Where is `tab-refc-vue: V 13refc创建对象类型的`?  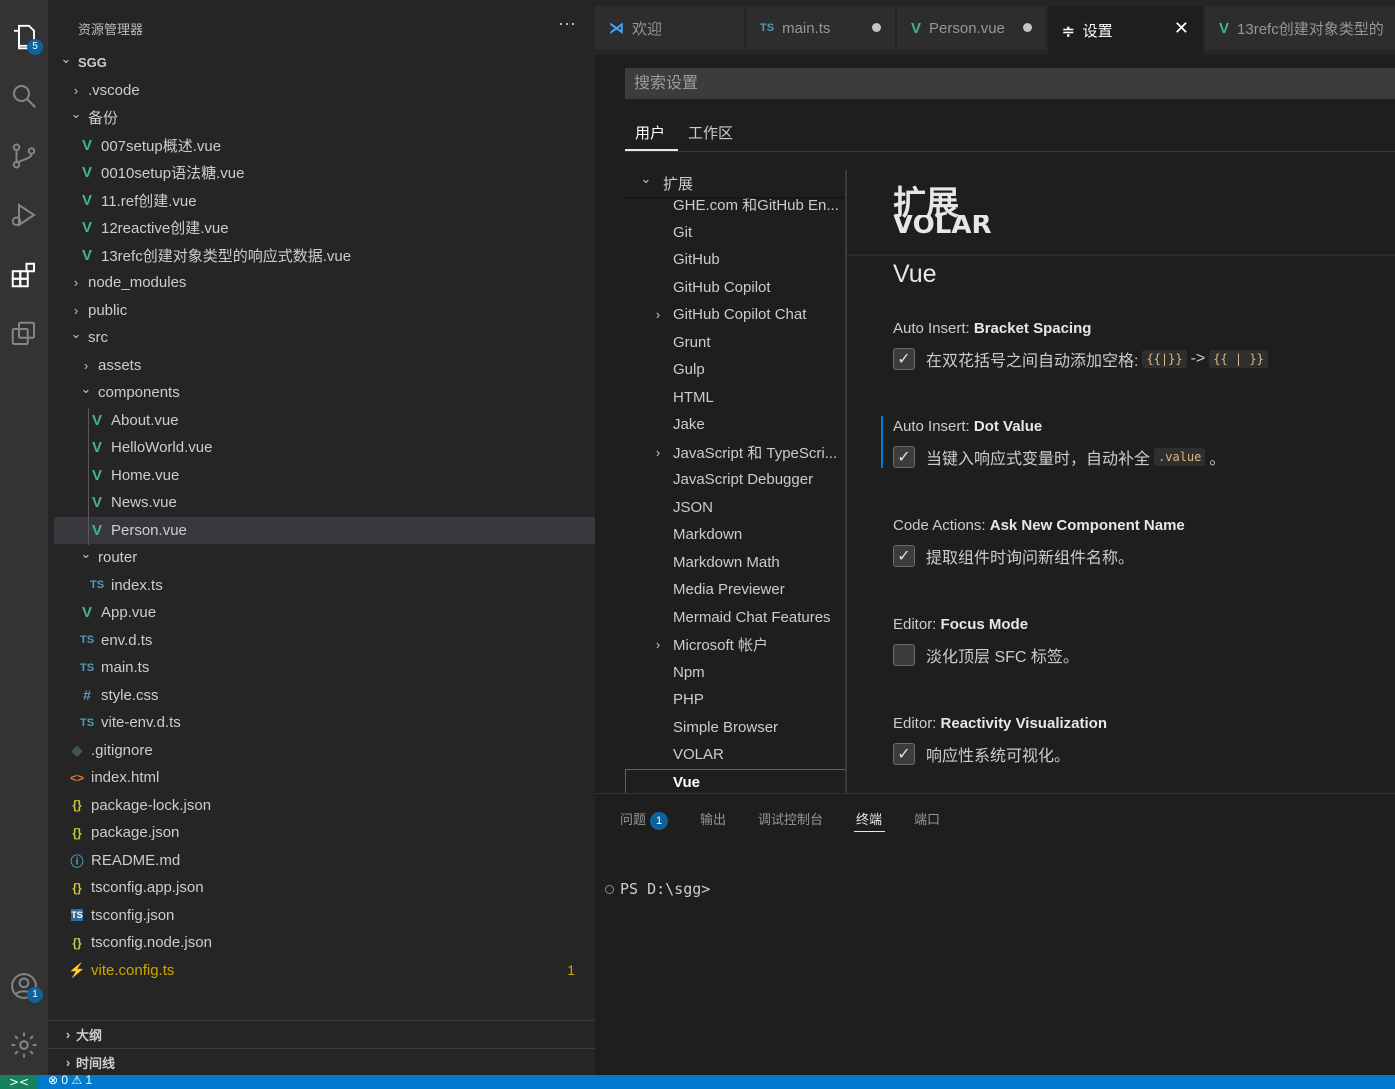 tab-refc-vue: V 13refc创建对象类型的 is located at coordinates (1300, 28).